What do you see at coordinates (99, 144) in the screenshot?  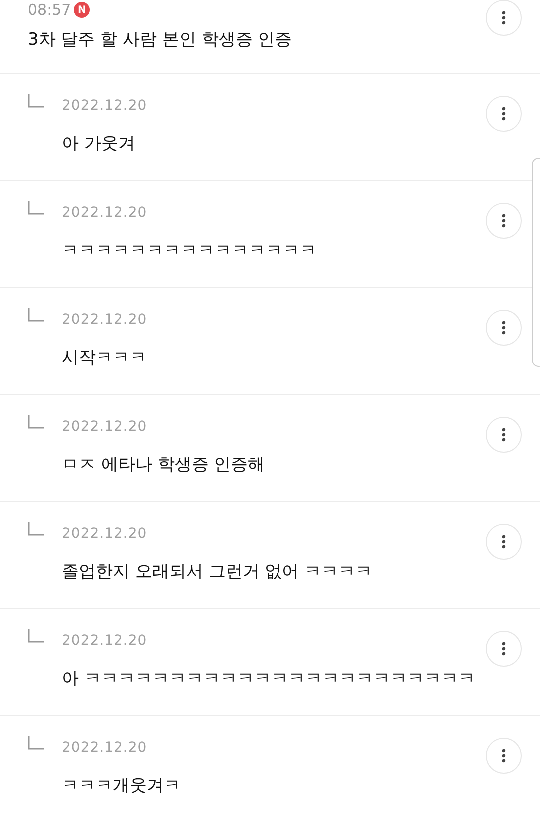 I see `reply-text: 아 가웃겨` at bounding box center [99, 144].